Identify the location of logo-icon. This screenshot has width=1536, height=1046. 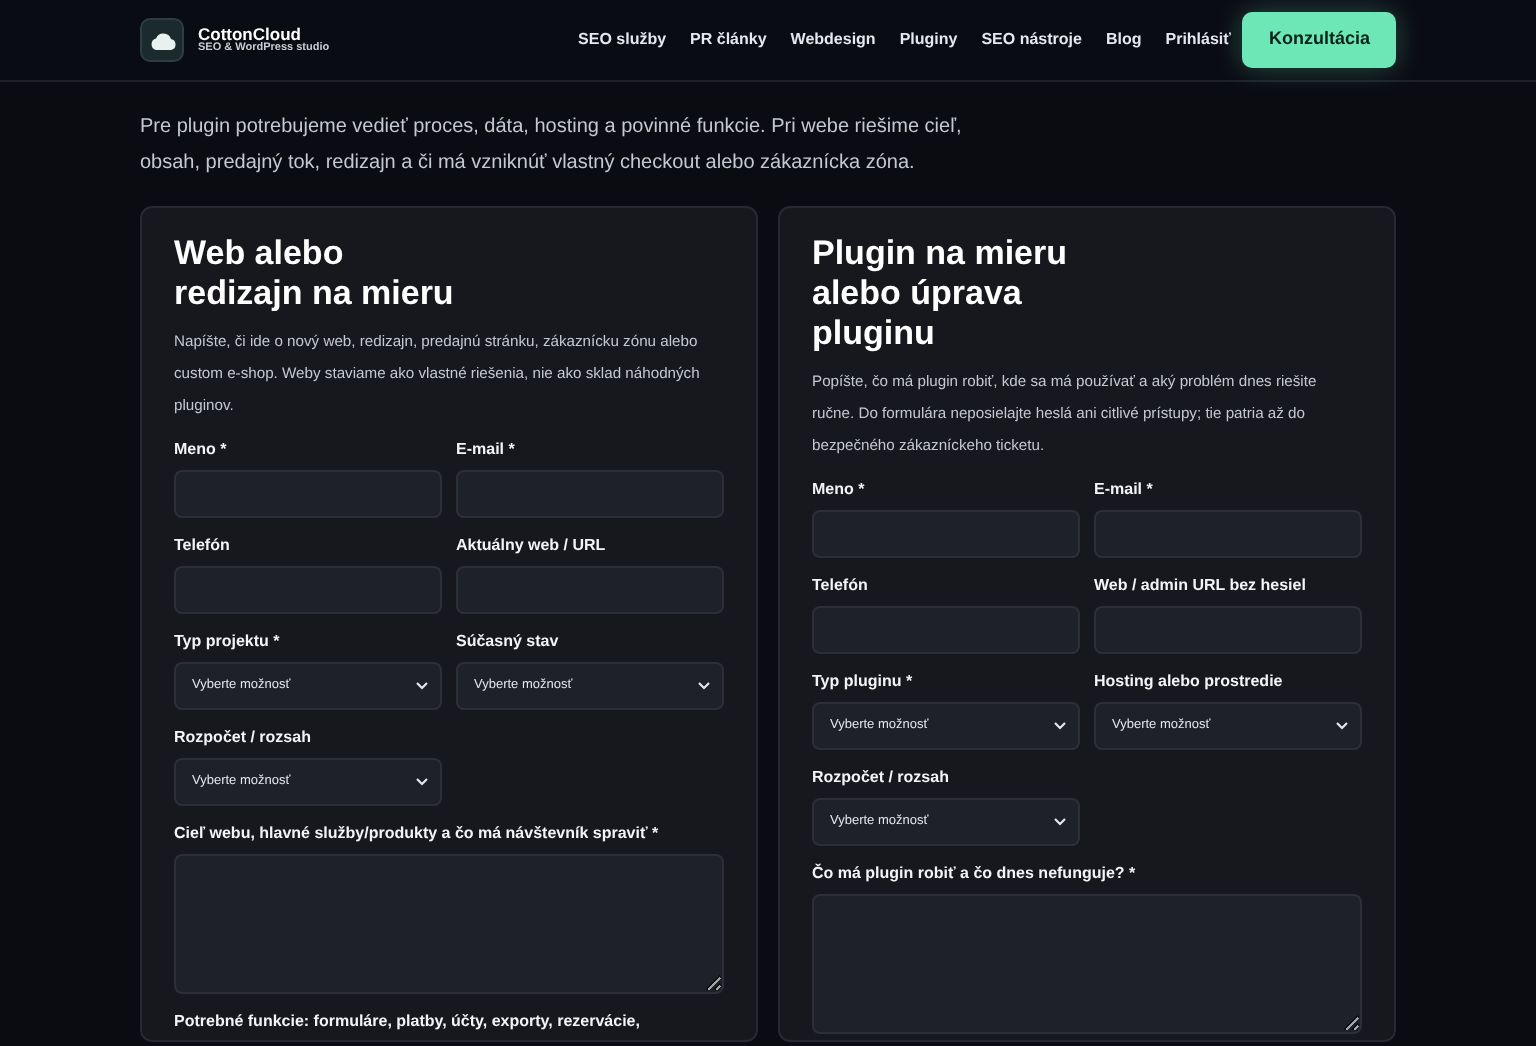
(162, 40).